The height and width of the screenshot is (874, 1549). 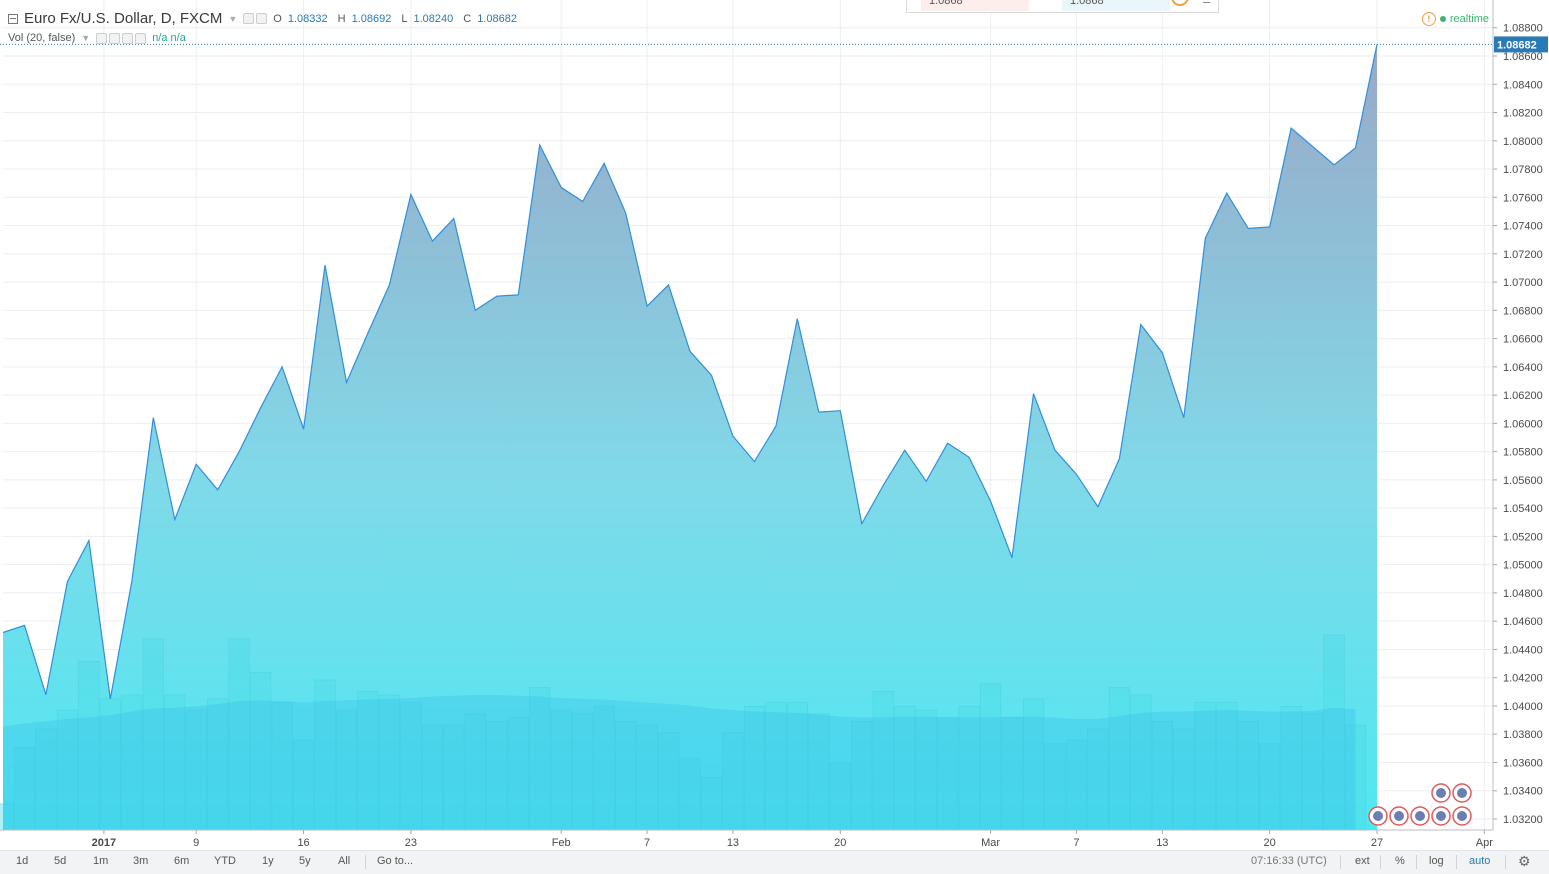 I want to click on low-value: 1.08240, so click(x=433, y=18).